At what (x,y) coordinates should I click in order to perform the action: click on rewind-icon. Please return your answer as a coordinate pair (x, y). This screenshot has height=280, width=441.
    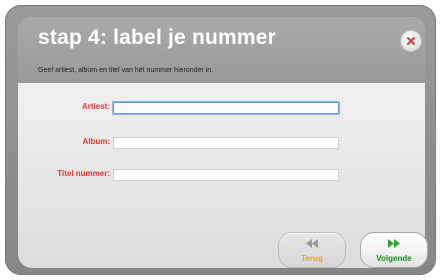
    Looking at the image, I should click on (312, 243).